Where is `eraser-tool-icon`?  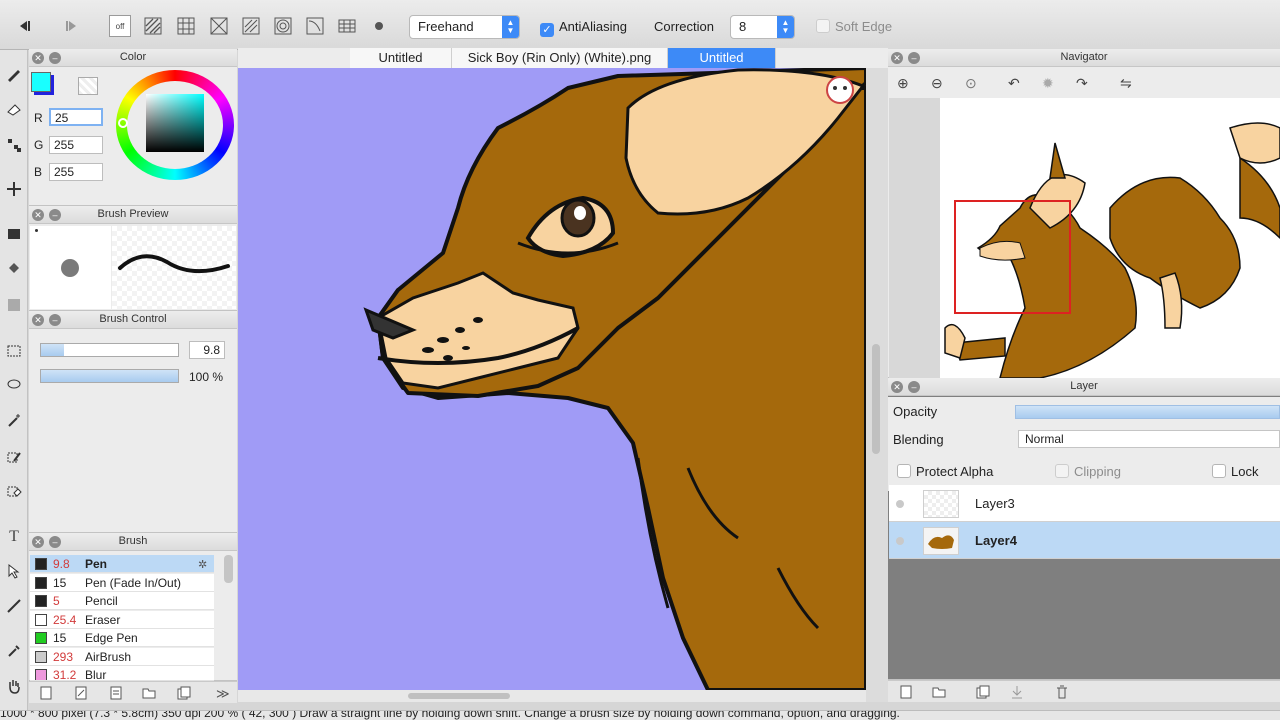
eraser-tool-icon is located at coordinates (14, 109).